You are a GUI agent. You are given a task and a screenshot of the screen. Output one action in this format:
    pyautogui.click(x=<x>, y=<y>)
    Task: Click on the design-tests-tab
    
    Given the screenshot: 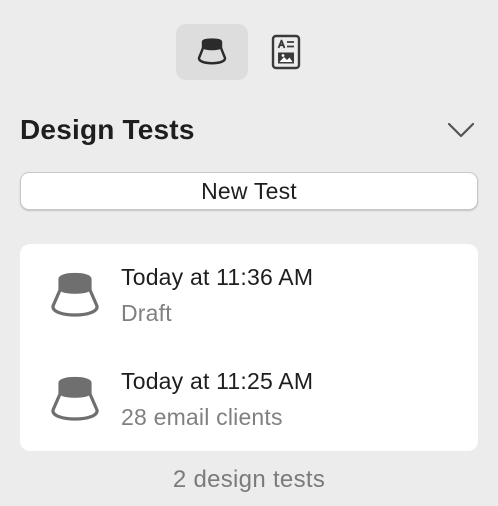 What is the action you would take?
    pyautogui.click(x=212, y=52)
    